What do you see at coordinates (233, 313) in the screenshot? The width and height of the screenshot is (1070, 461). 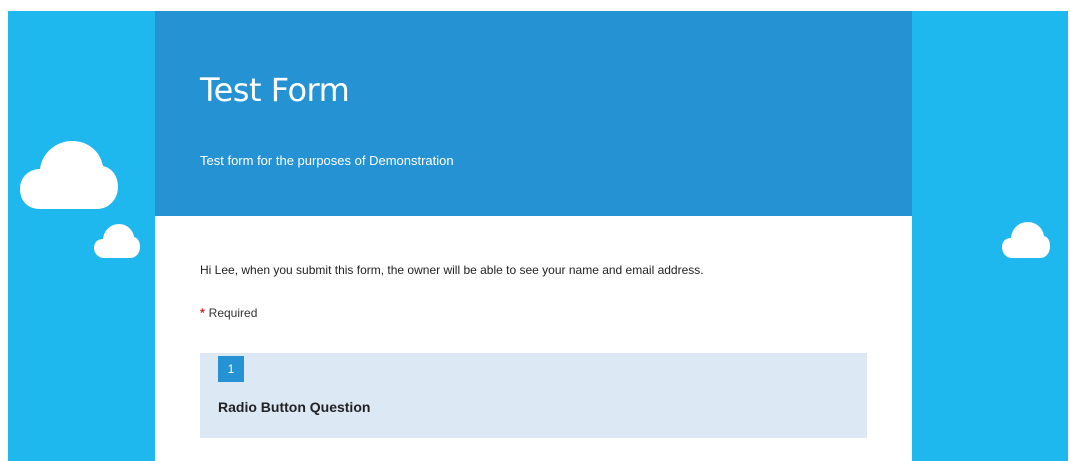 I see `required-label: Required` at bounding box center [233, 313].